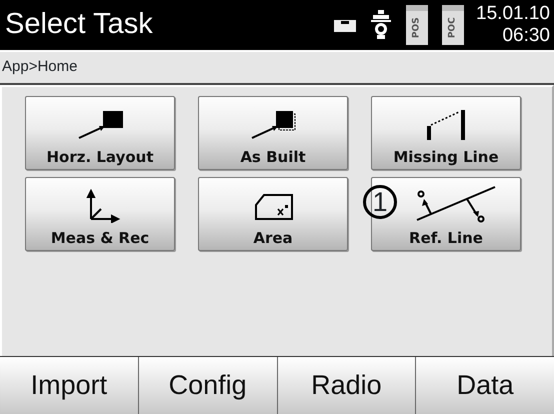 This screenshot has height=414, width=554. I want to click on task-button: Missing Line, so click(446, 133).